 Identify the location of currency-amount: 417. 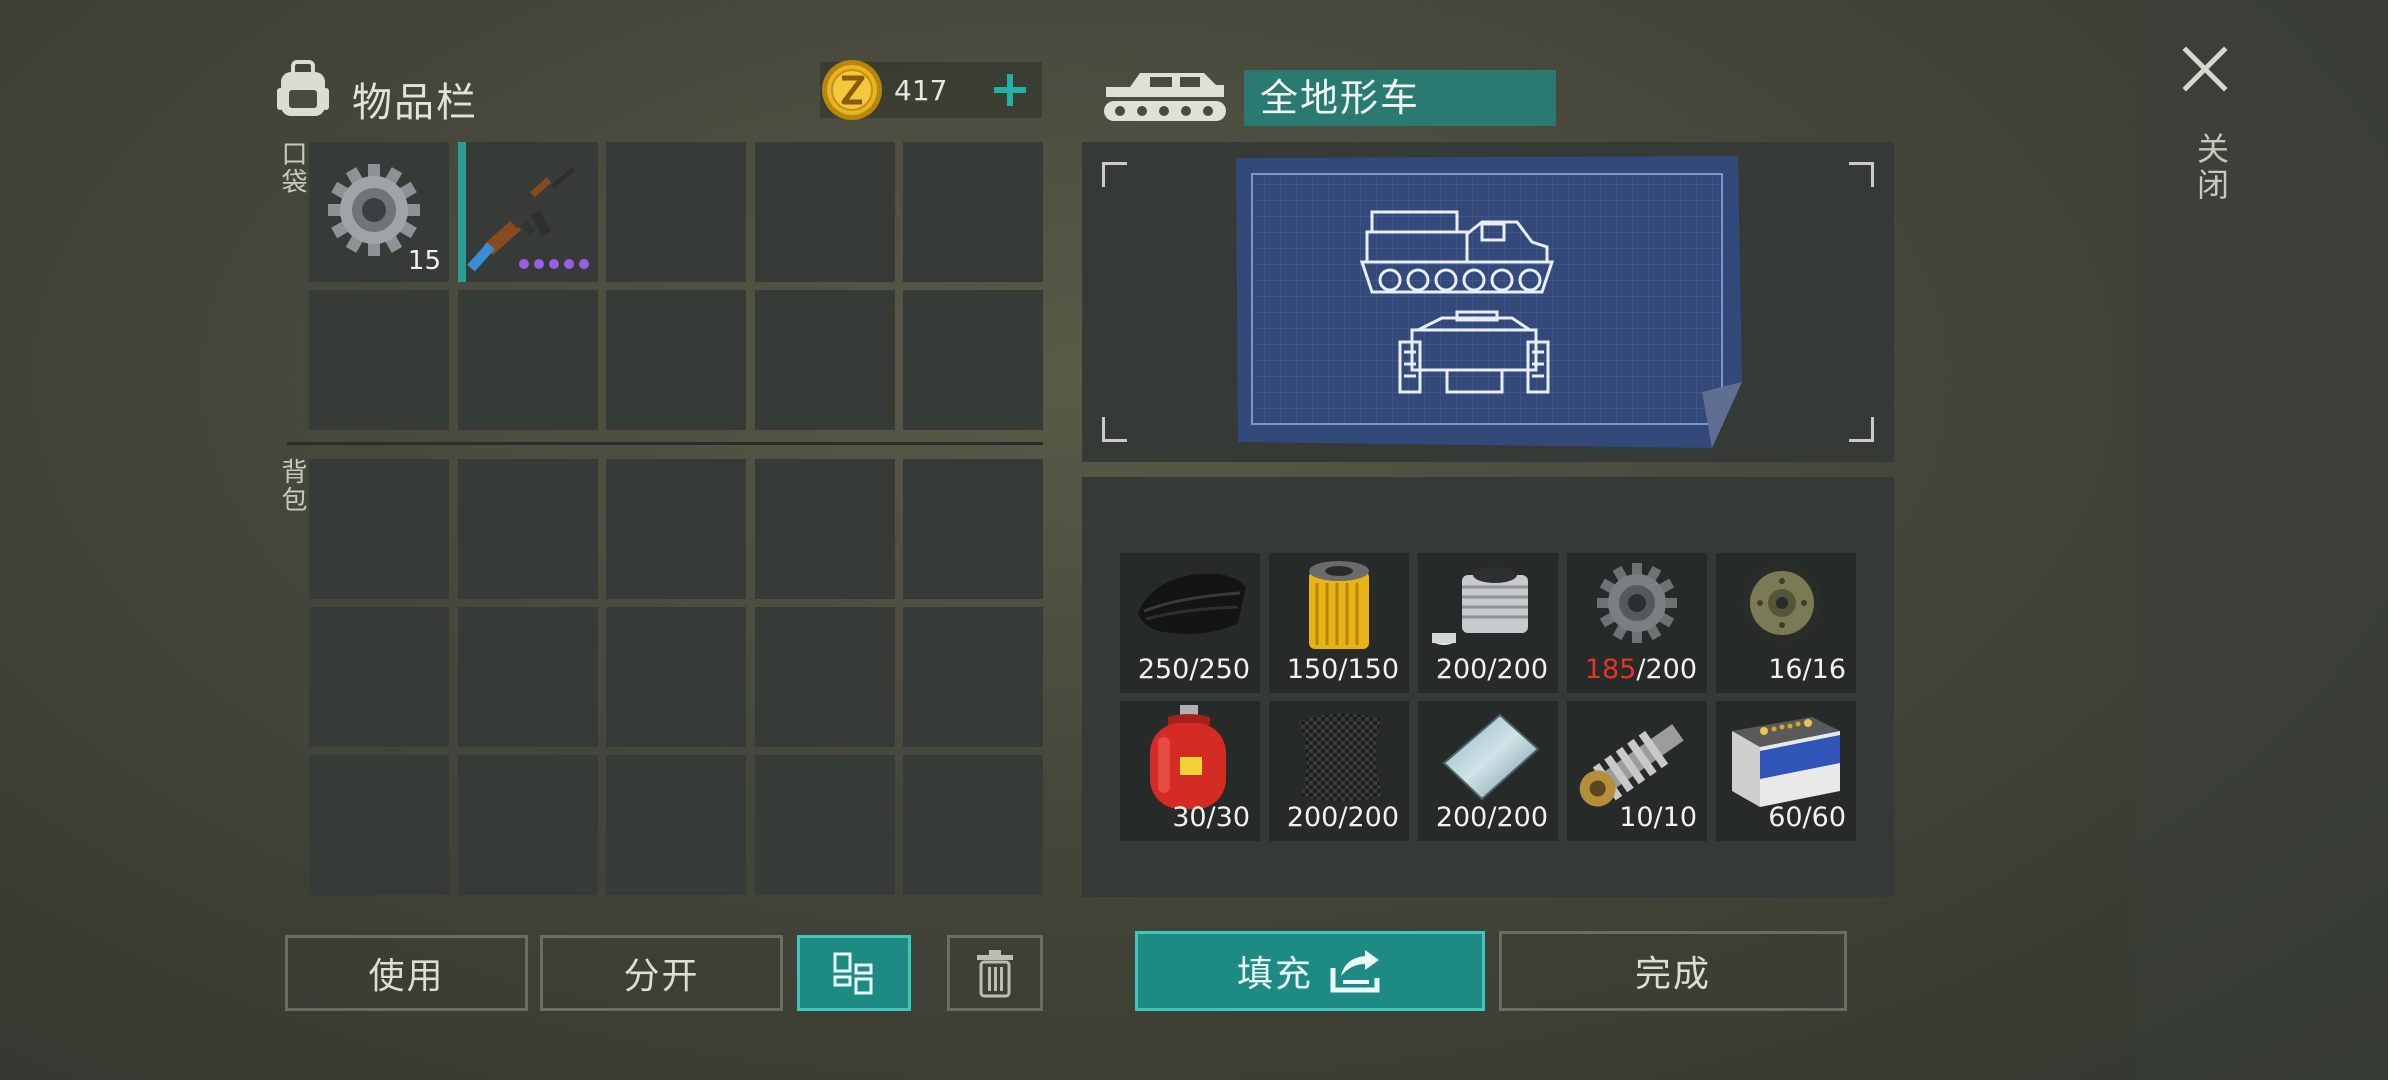
(921, 90).